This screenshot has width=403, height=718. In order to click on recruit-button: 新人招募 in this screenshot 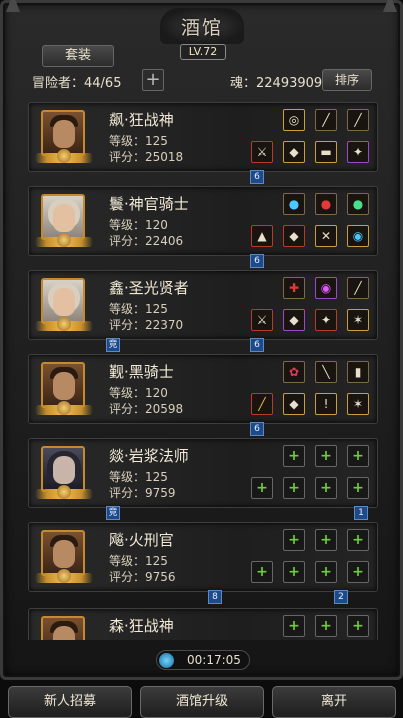, I will do `click(70, 702)`.